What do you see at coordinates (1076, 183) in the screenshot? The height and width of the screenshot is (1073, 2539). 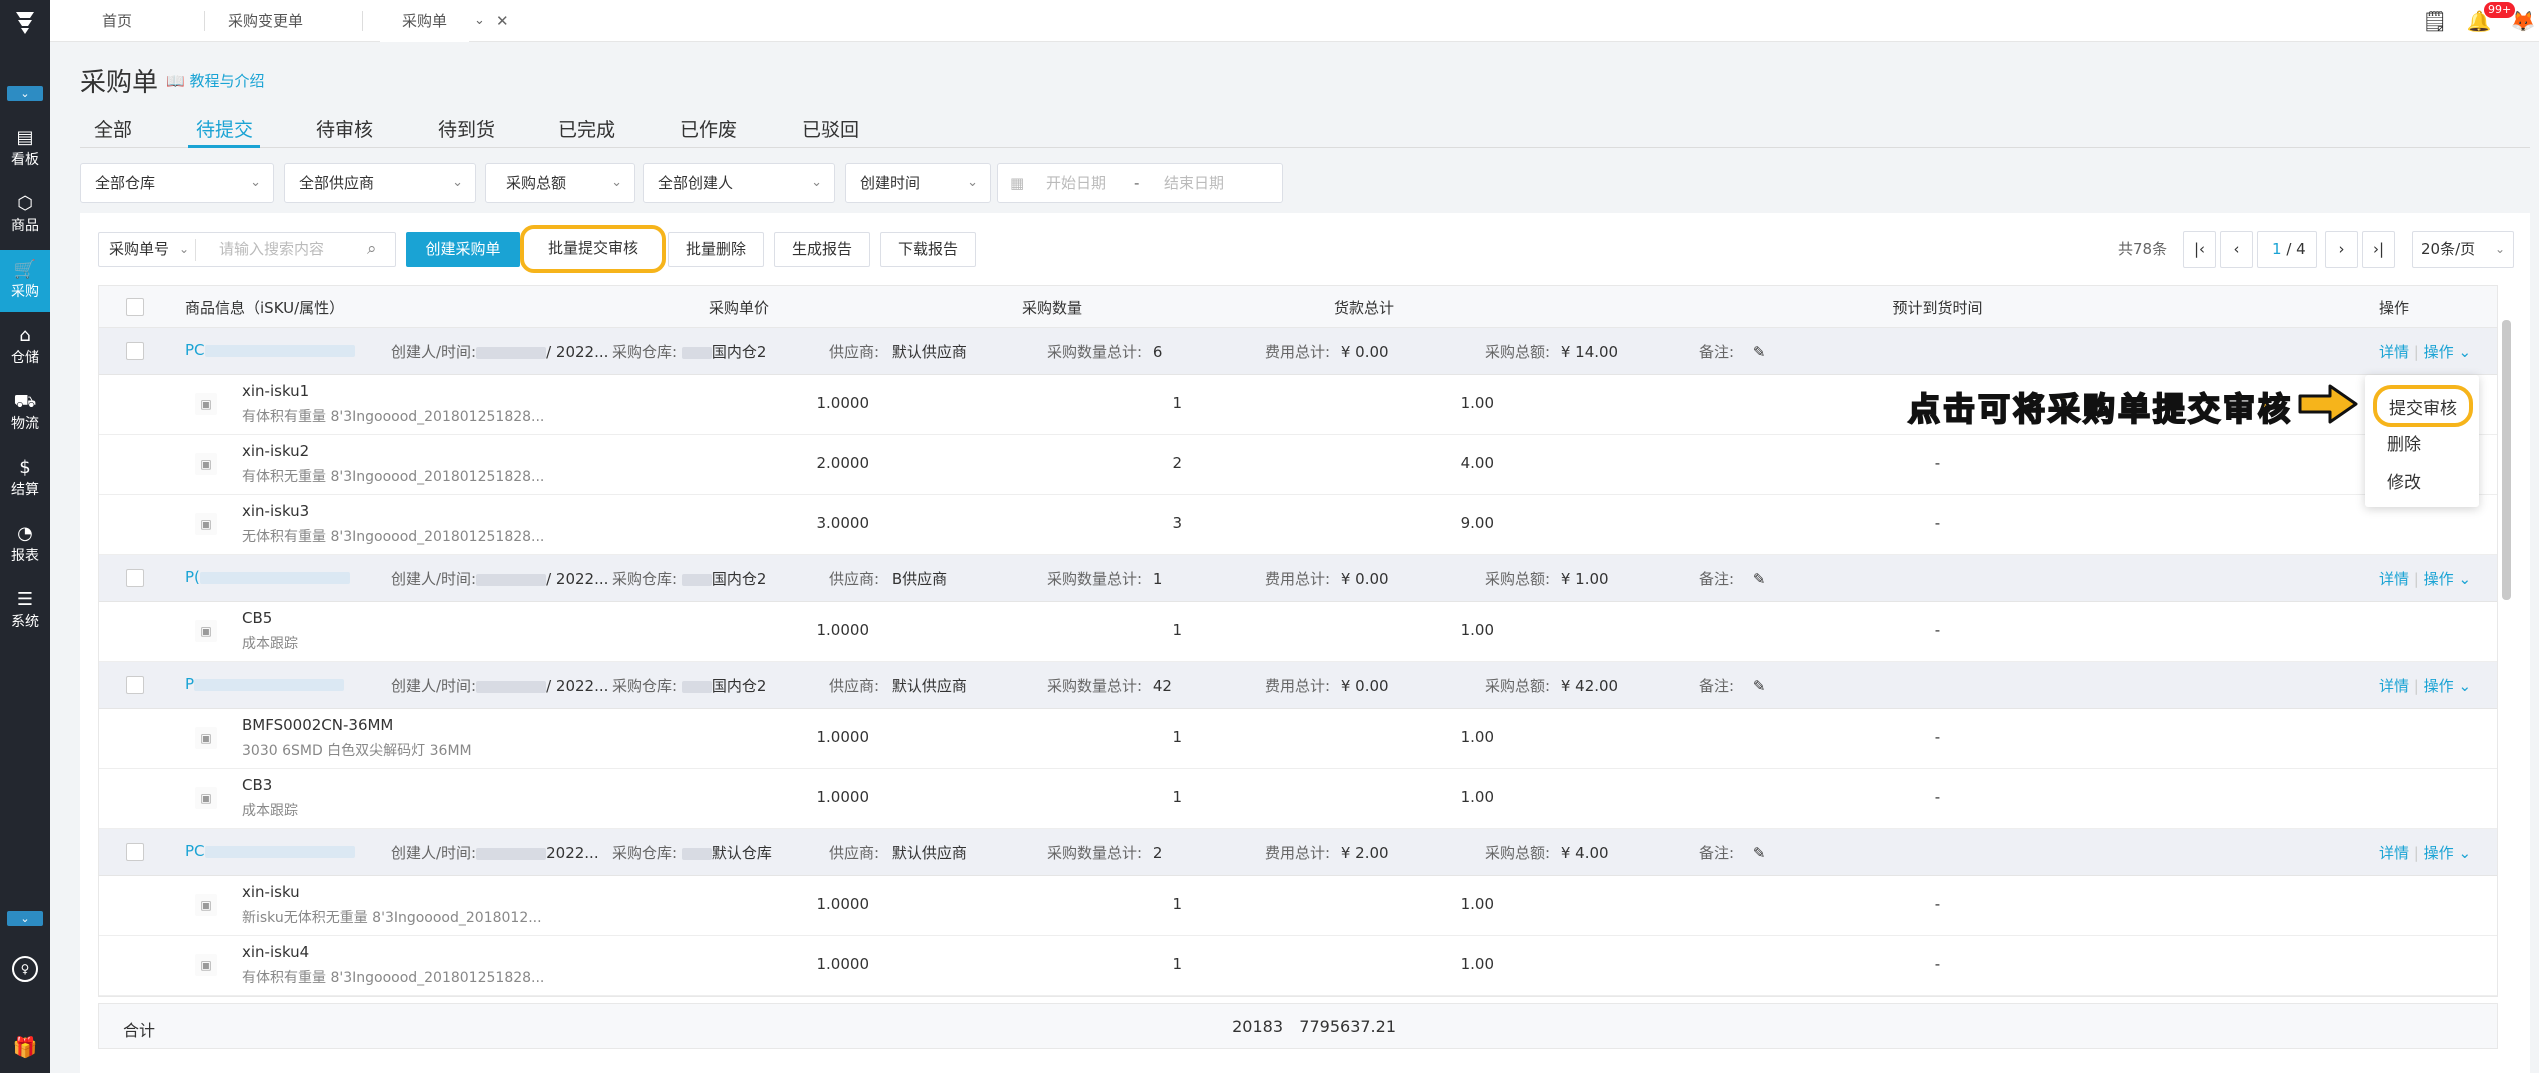 I see `start-date-input: 开始日期` at bounding box center [1076, 183].